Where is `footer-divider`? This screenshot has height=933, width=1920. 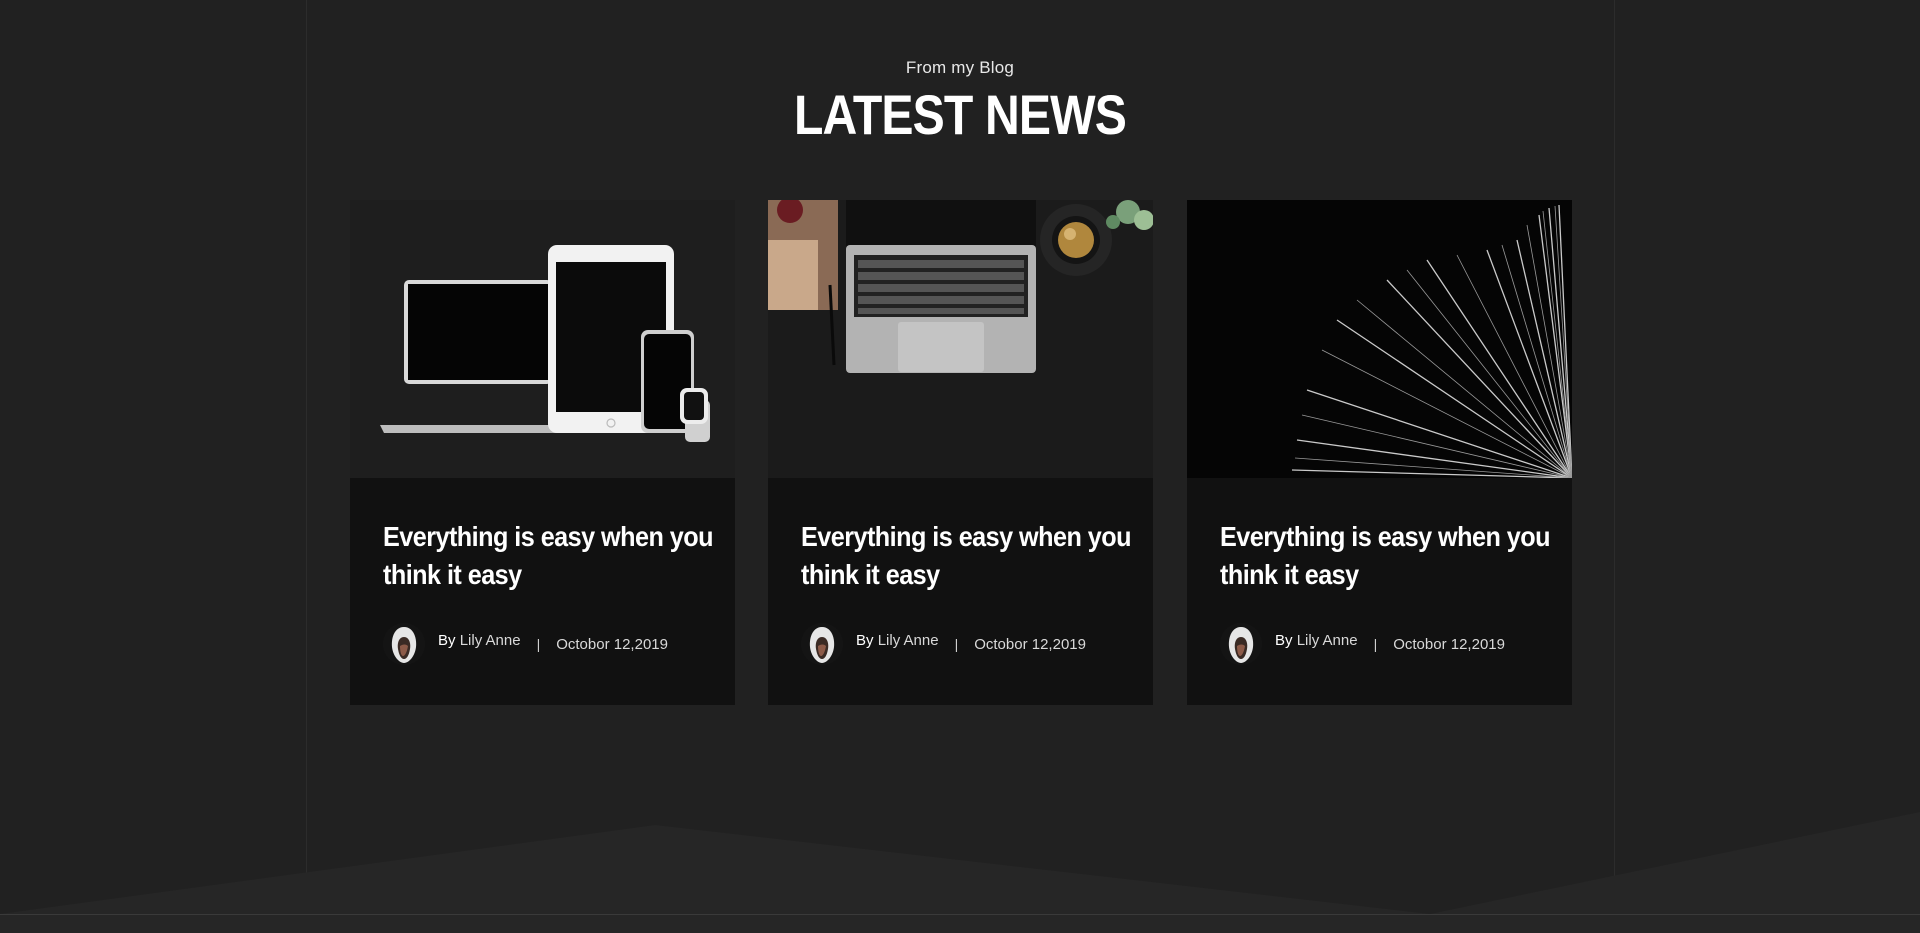 footer-divider is located at coordinates (960, 914).